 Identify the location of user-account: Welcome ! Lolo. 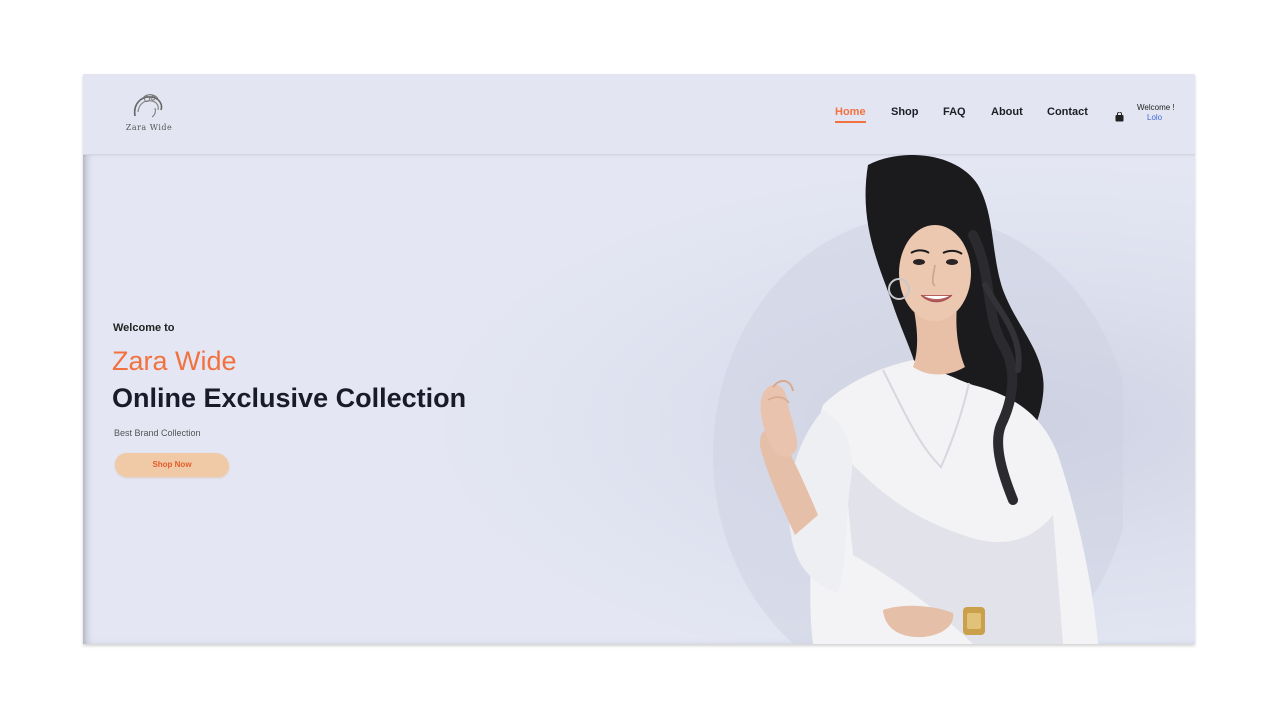
(1156, 113).